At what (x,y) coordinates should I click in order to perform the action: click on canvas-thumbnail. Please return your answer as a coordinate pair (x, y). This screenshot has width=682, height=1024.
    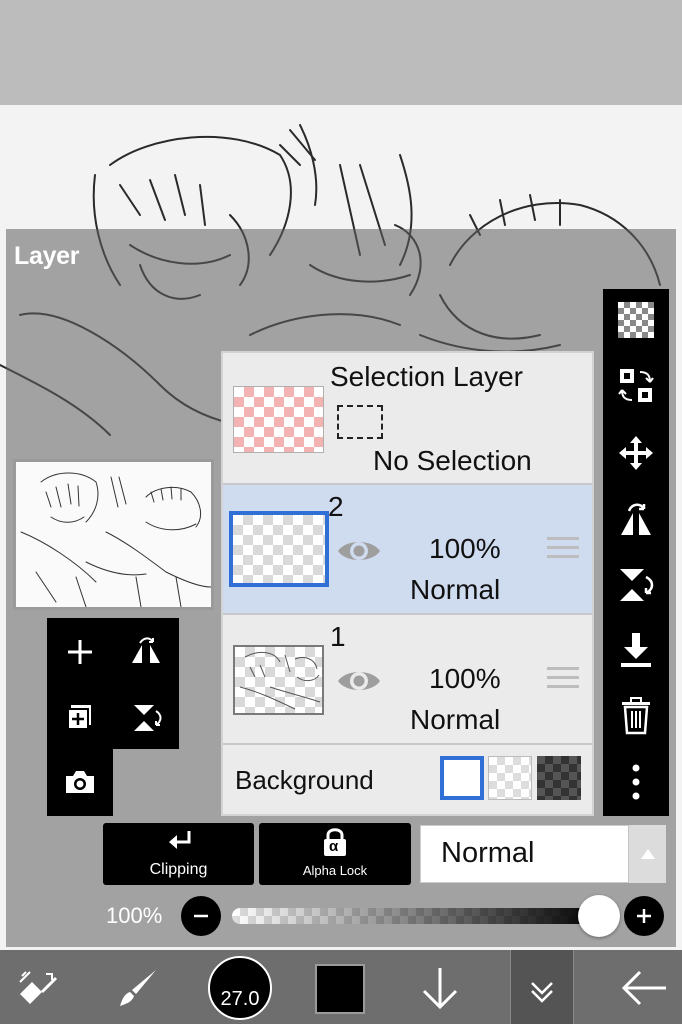
    Looking at the image, I should click on (113, 534).